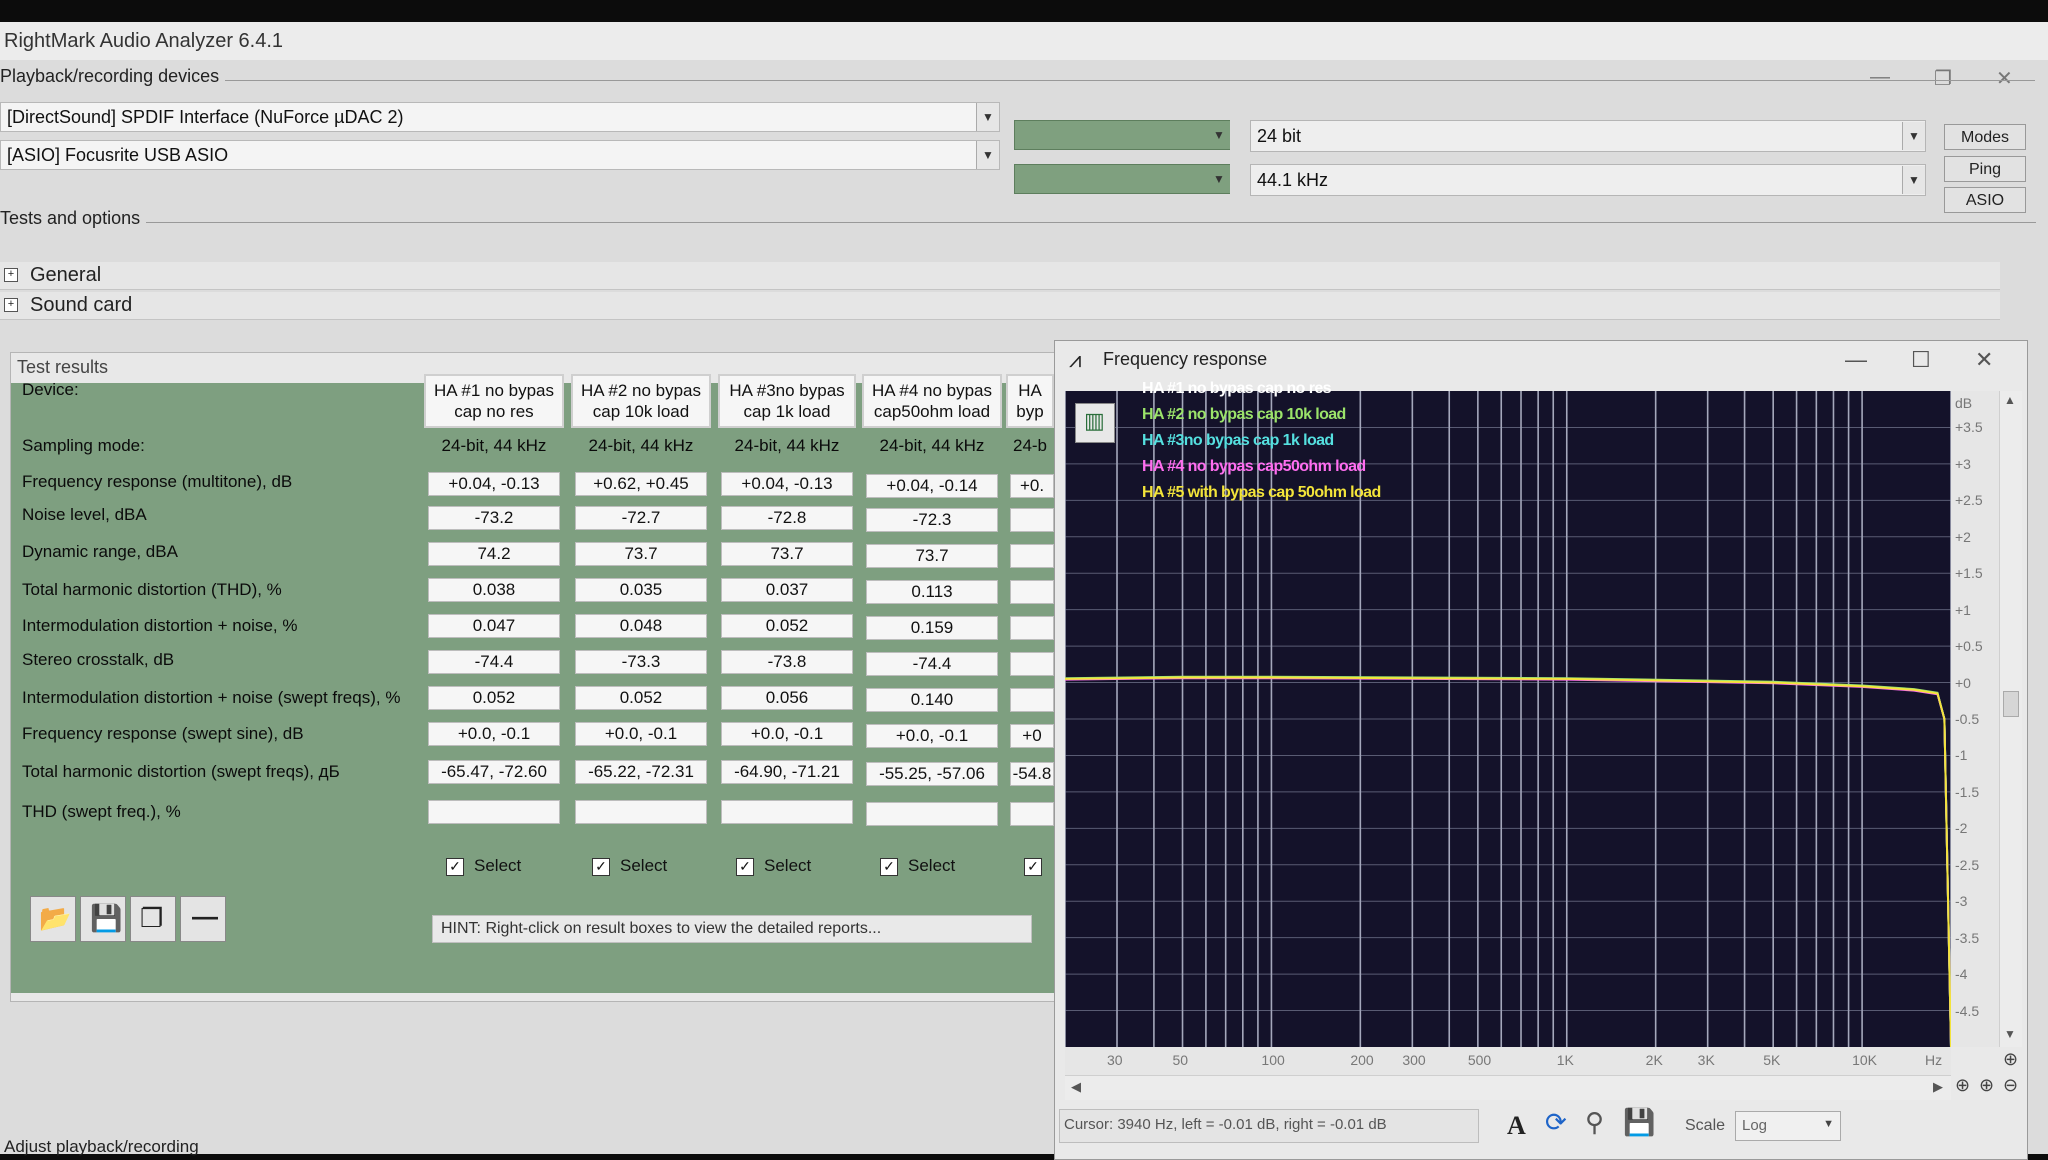 The image size is (2048, 1160). Describe the element at coordinates (494, 626) in the screenshot. I see `result-box: 0.047` at that location.